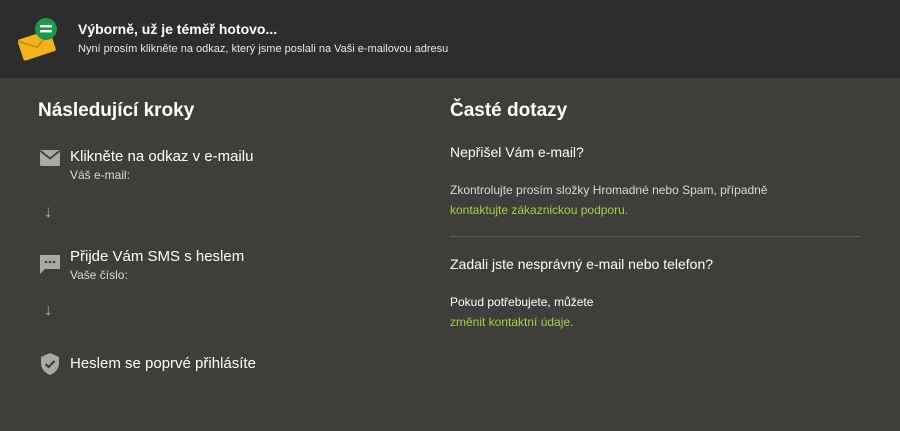 The image size is (900, 431). Describe the element at coordinates (509, 110) in the screenshot. I see `faq-title: Časté dotazy` at that location.